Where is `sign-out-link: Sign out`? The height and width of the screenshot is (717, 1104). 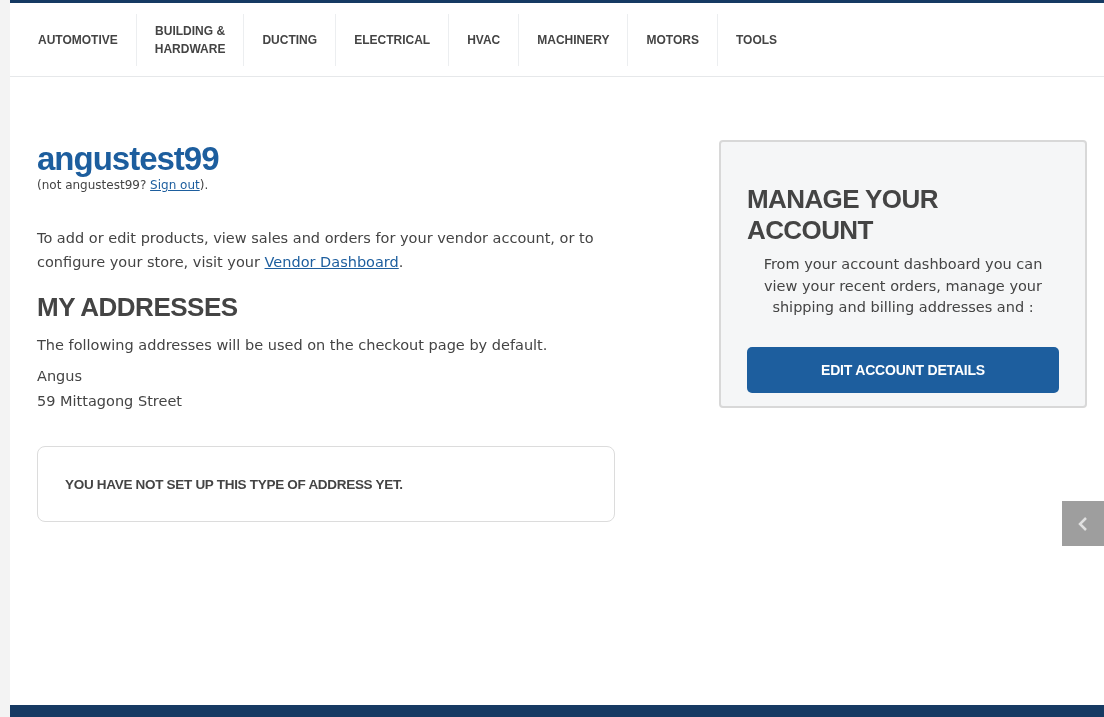
sign-out-link: Sign out is located at coordinates (175, 185).